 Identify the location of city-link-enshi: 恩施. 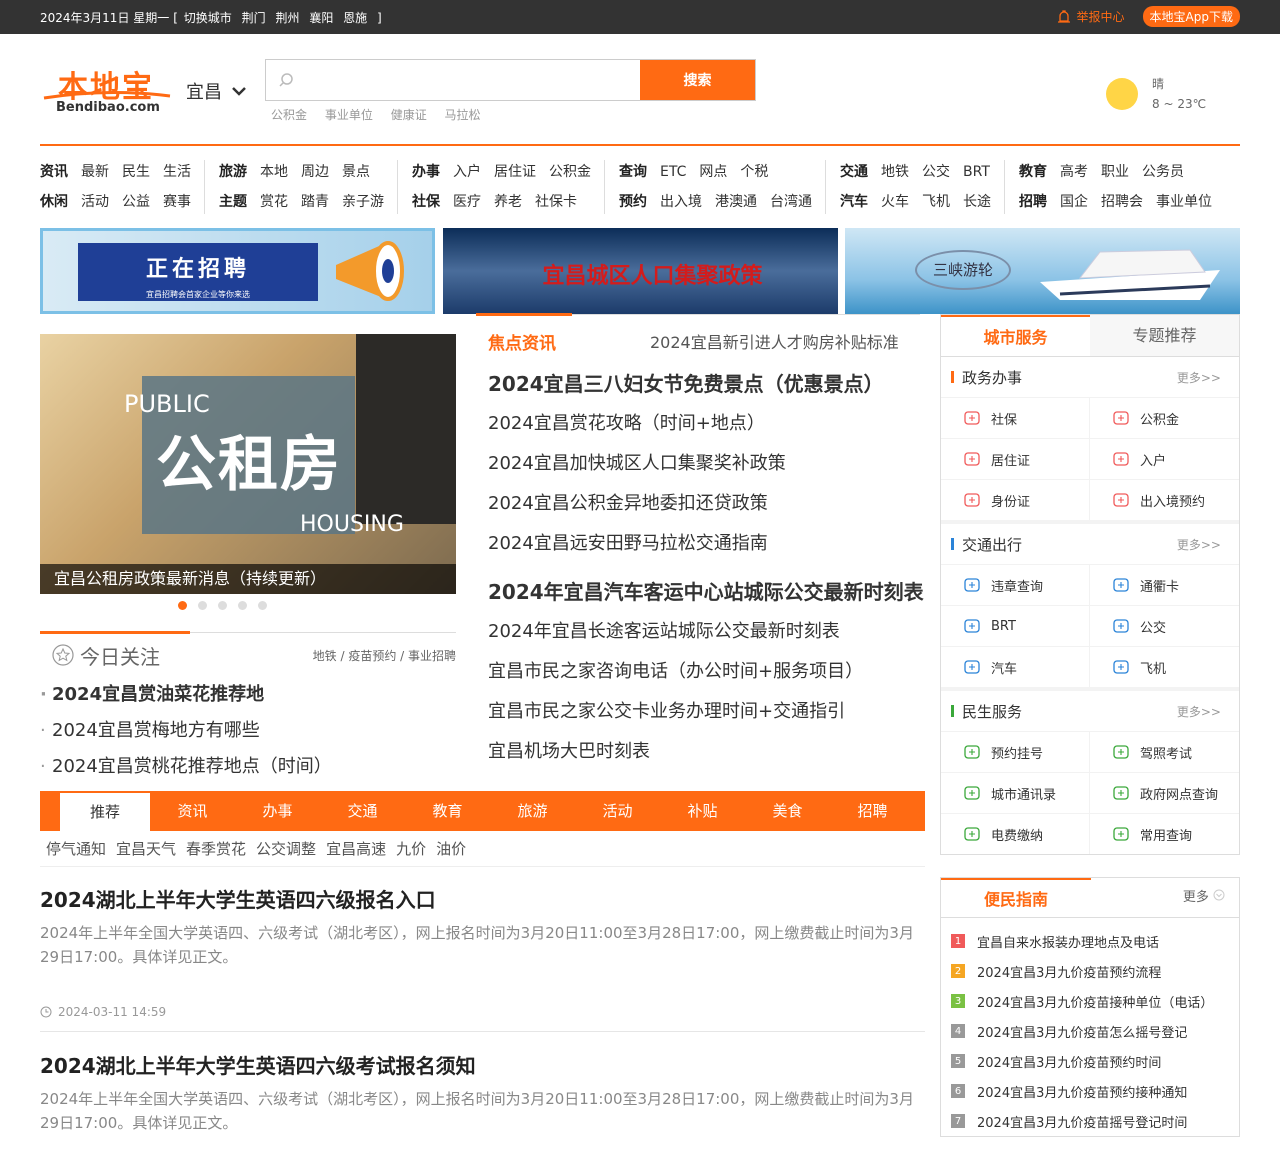
(355, 18).